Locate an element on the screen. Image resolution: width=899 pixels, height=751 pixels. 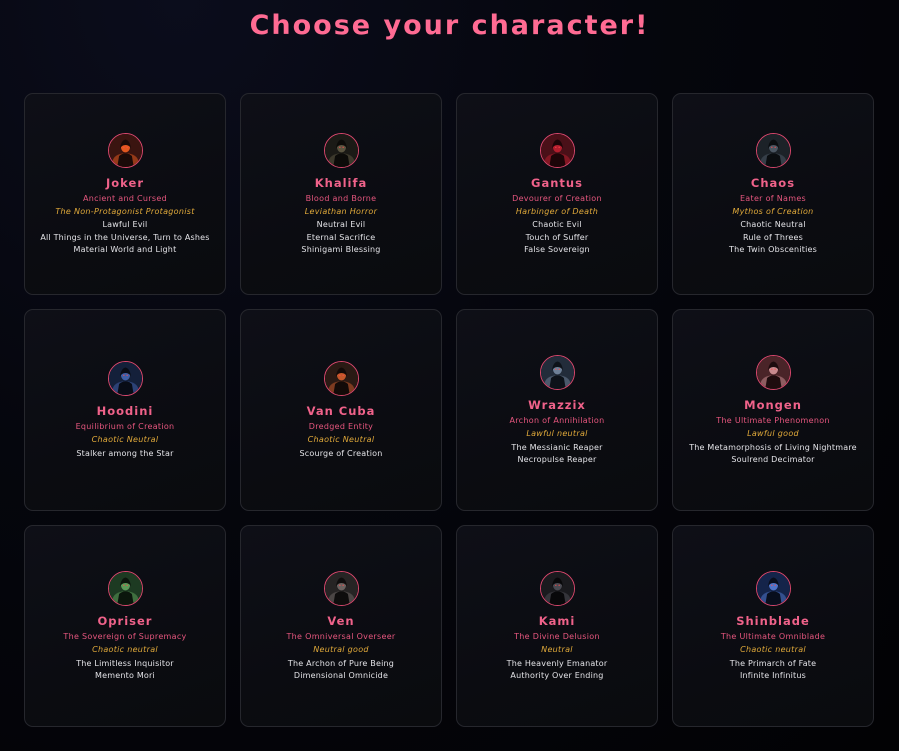
character-trait: Dimensional Omnicide is located at coordinates (341, 675).